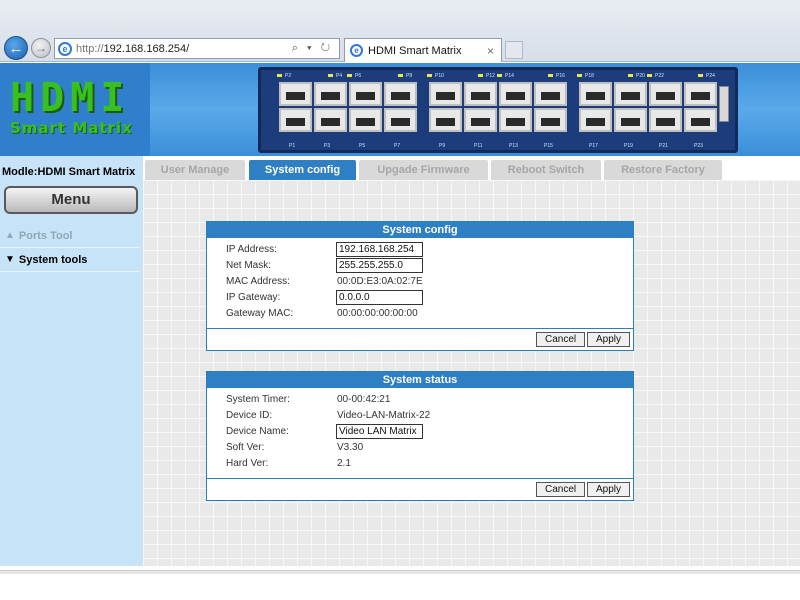 This screenshot has width=800, height=600. Describe the element at coordinates (546, 170) in the screenshot. I see `tab-reboot-switch: Reboot Switch` at that location.